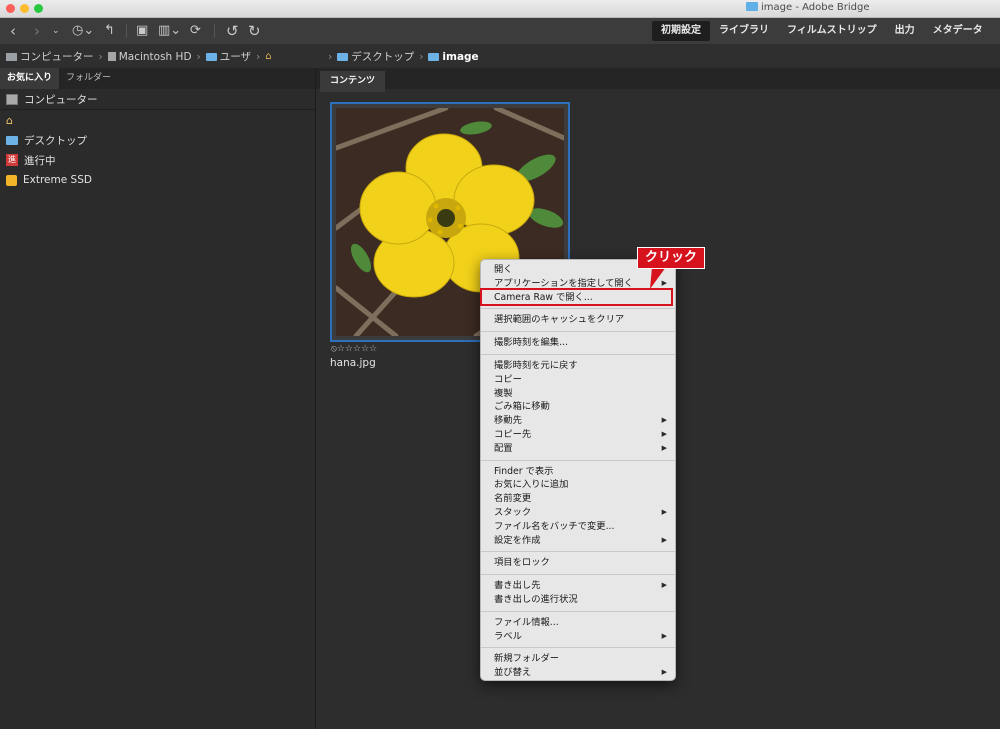 The width and height of the screenshot is (1000, 729). What do you see at coordinates (513, 512) in the screenshot?
I see `menu-item-label: スタック` at bounding box center [513, 512].